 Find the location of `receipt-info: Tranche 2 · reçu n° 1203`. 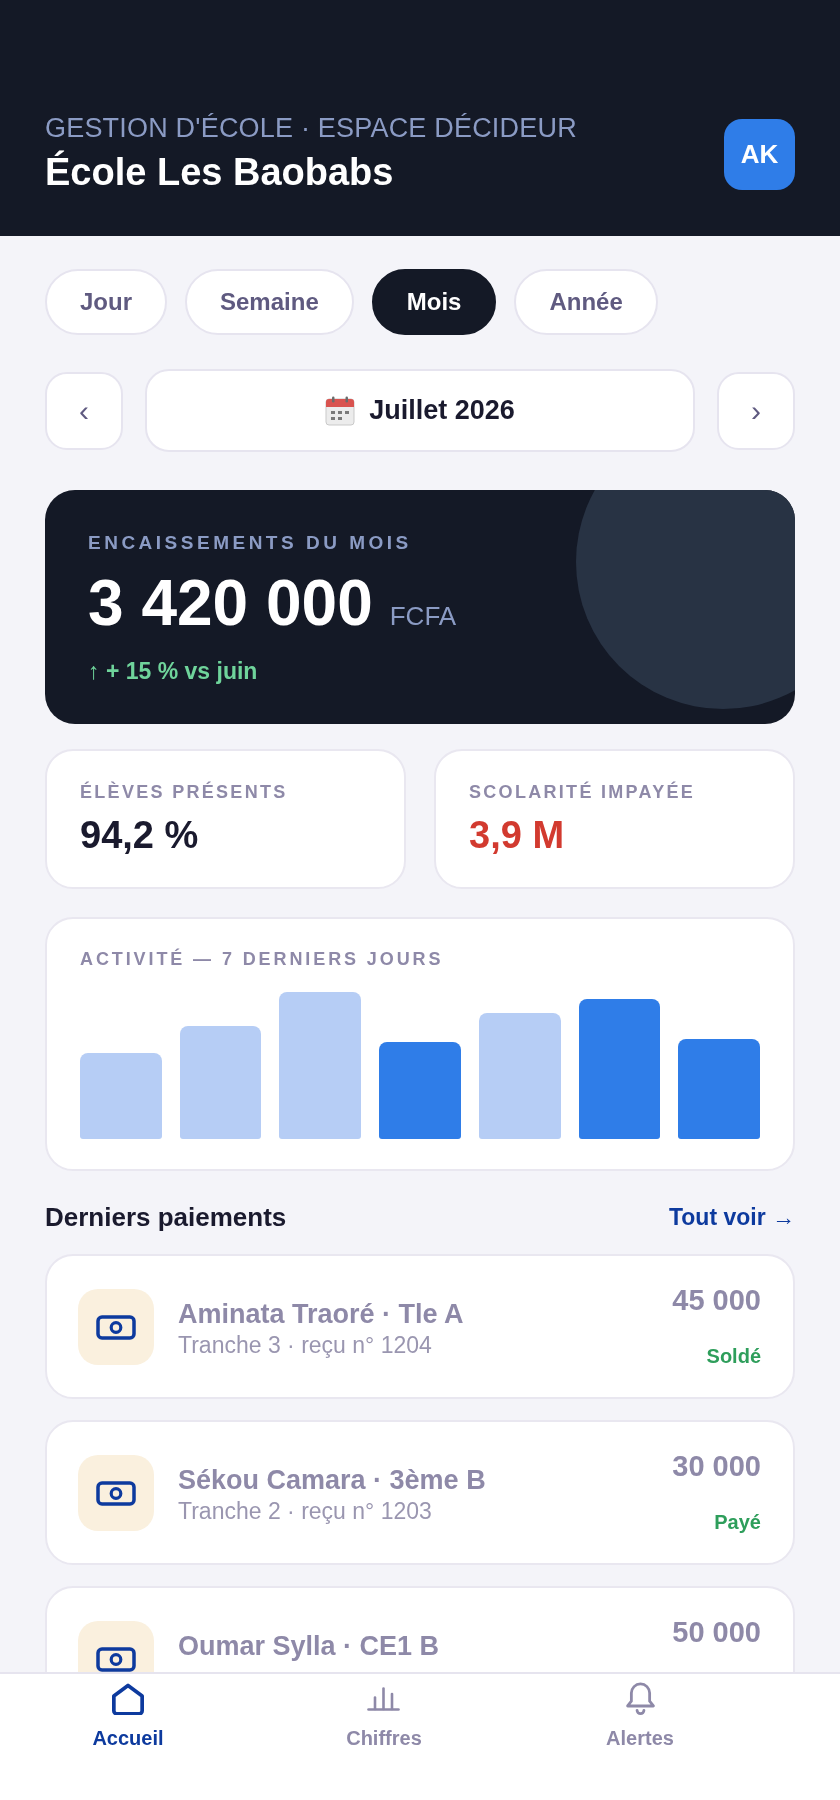

receipt-info: Tranche 2 · reçu n° 1203 is located at coordinates (305, 1511).